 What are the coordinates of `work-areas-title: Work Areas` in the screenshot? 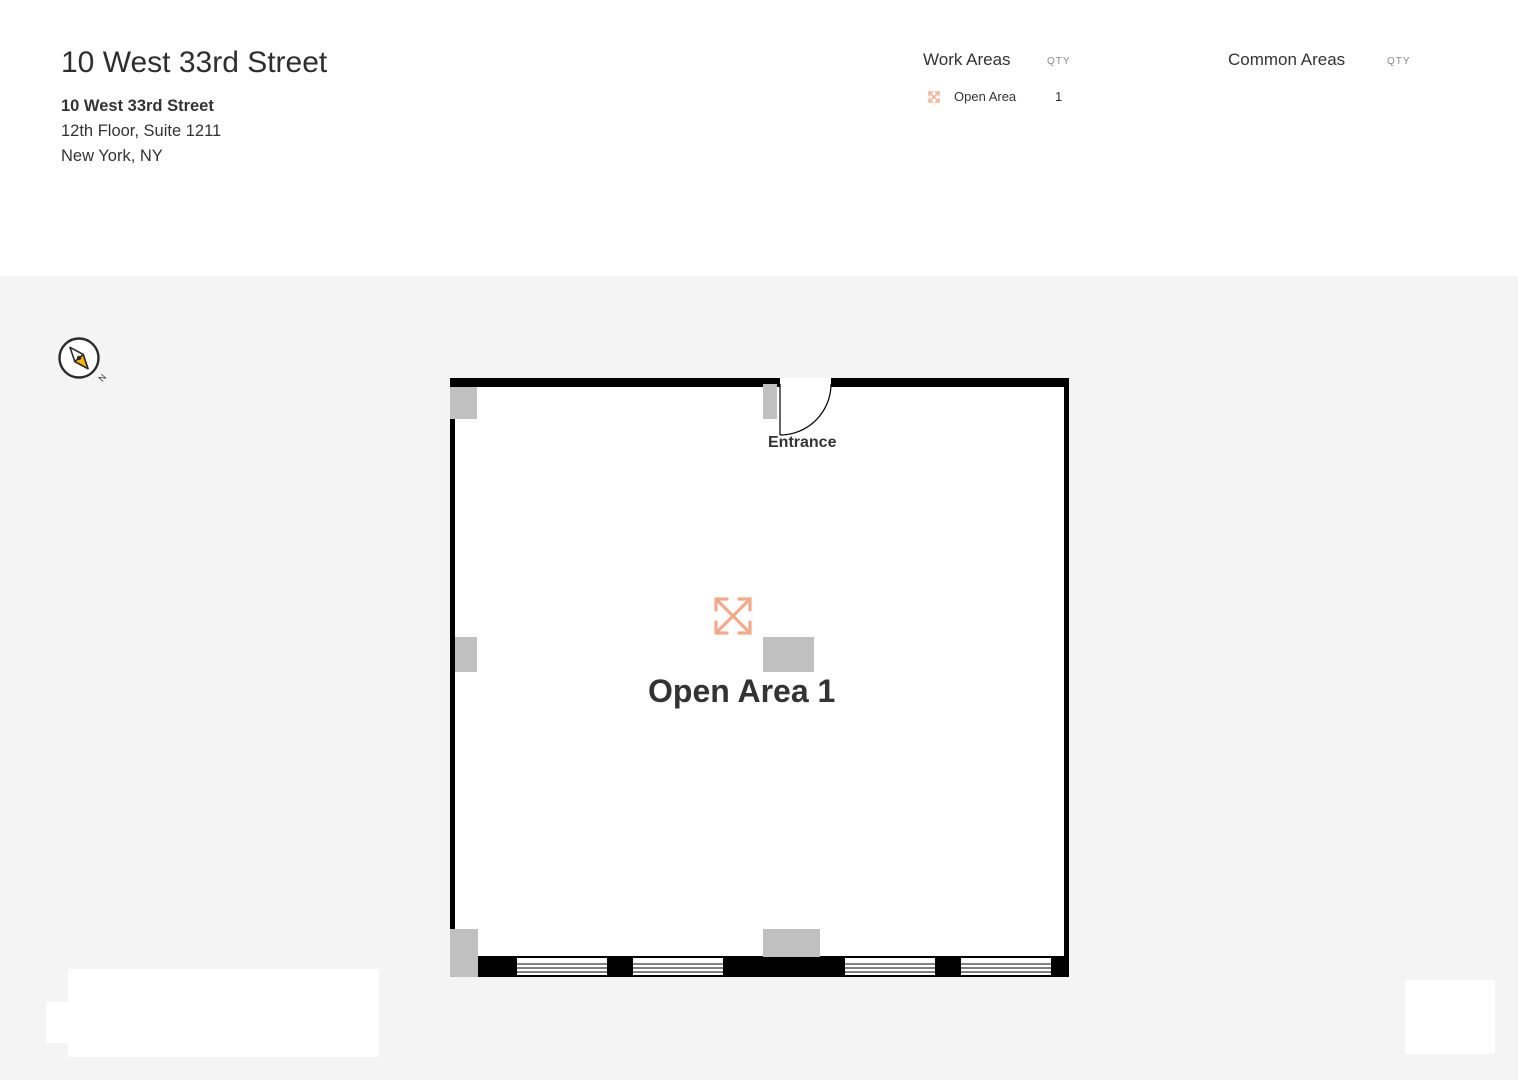 It's located at (967, 59).